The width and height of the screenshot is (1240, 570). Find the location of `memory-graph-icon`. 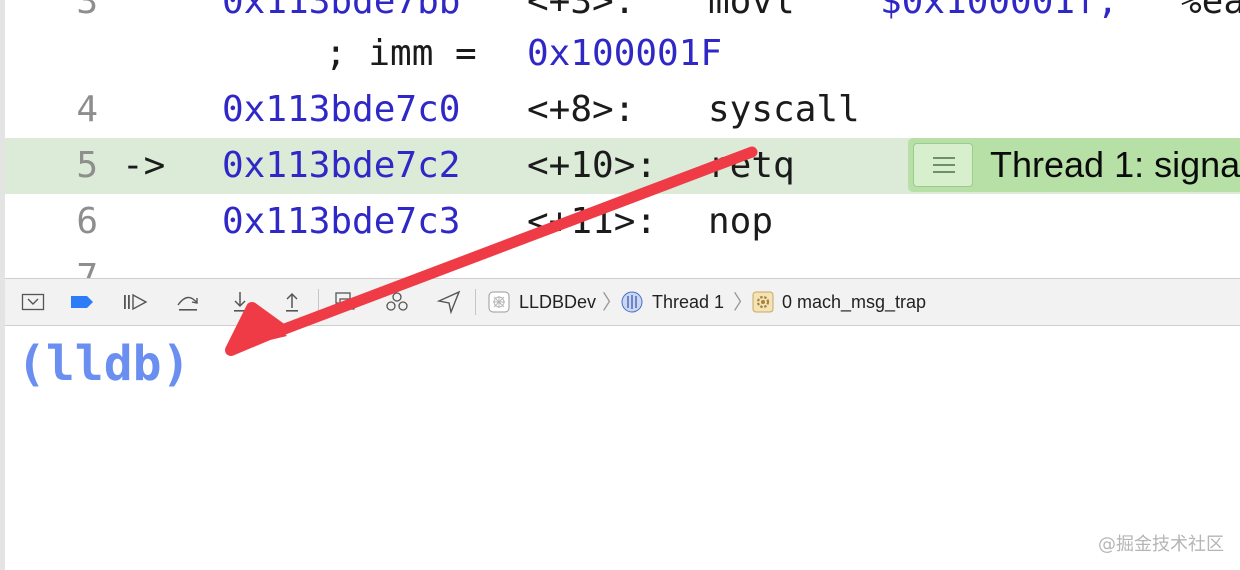

memory-graph-icon is located at coordinates (397, 302).